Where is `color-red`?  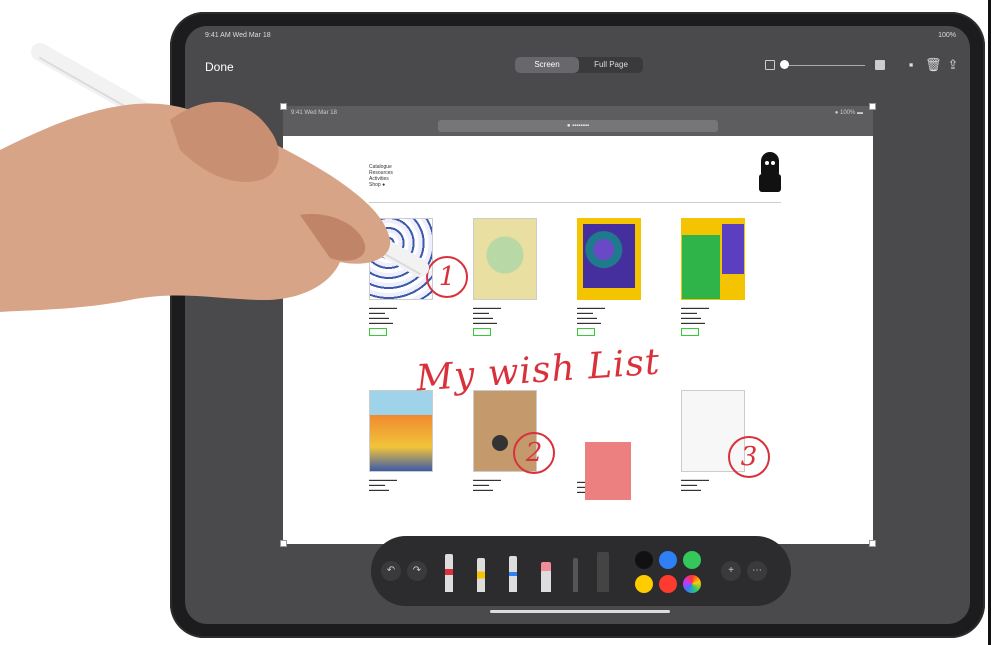 color-red is located at coordinates (668, 584).